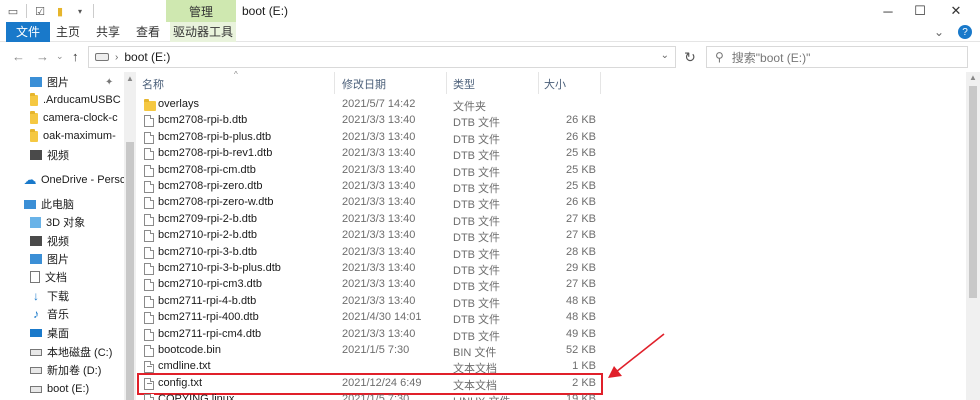 This screenshot has width=980, height=400. I want to click on file-type: BIN 文件, so click(475, 353).